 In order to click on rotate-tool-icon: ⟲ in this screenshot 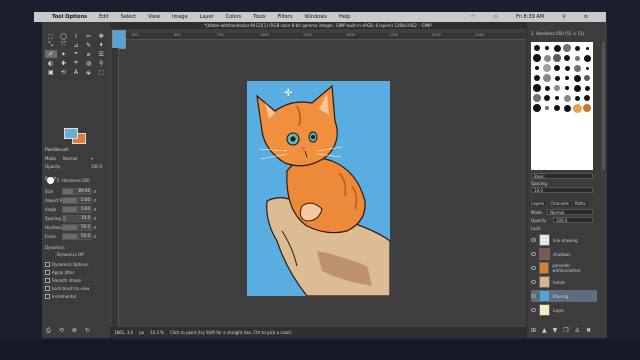, I will do `click(64, 72)`.